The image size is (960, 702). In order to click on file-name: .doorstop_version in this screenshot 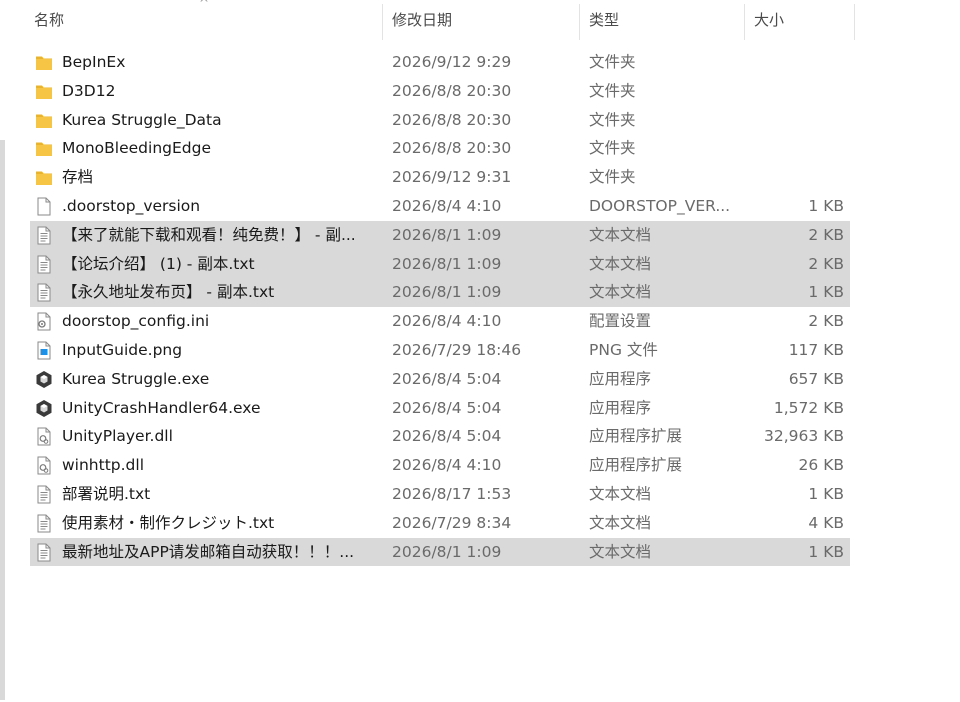, I will do `click(131, 205)`.